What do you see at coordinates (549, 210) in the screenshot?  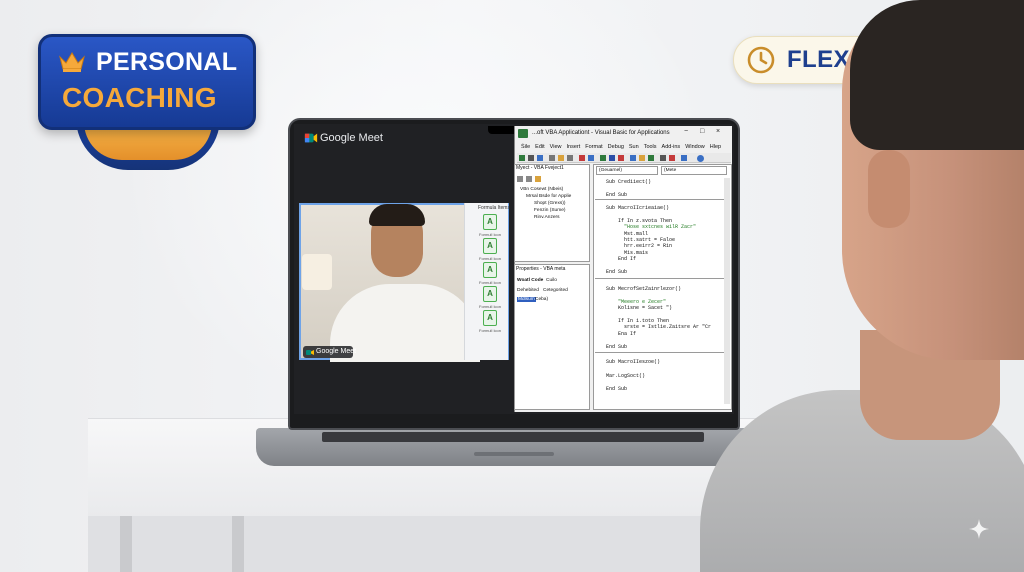 I see `tree-item: Fenzin (Sume)` at bounding box center [549, 210].